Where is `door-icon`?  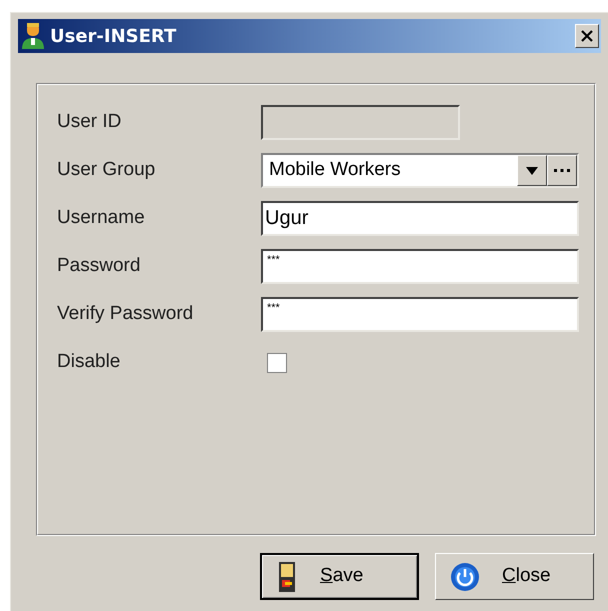 door-icon is located at coordinates (287, 576).